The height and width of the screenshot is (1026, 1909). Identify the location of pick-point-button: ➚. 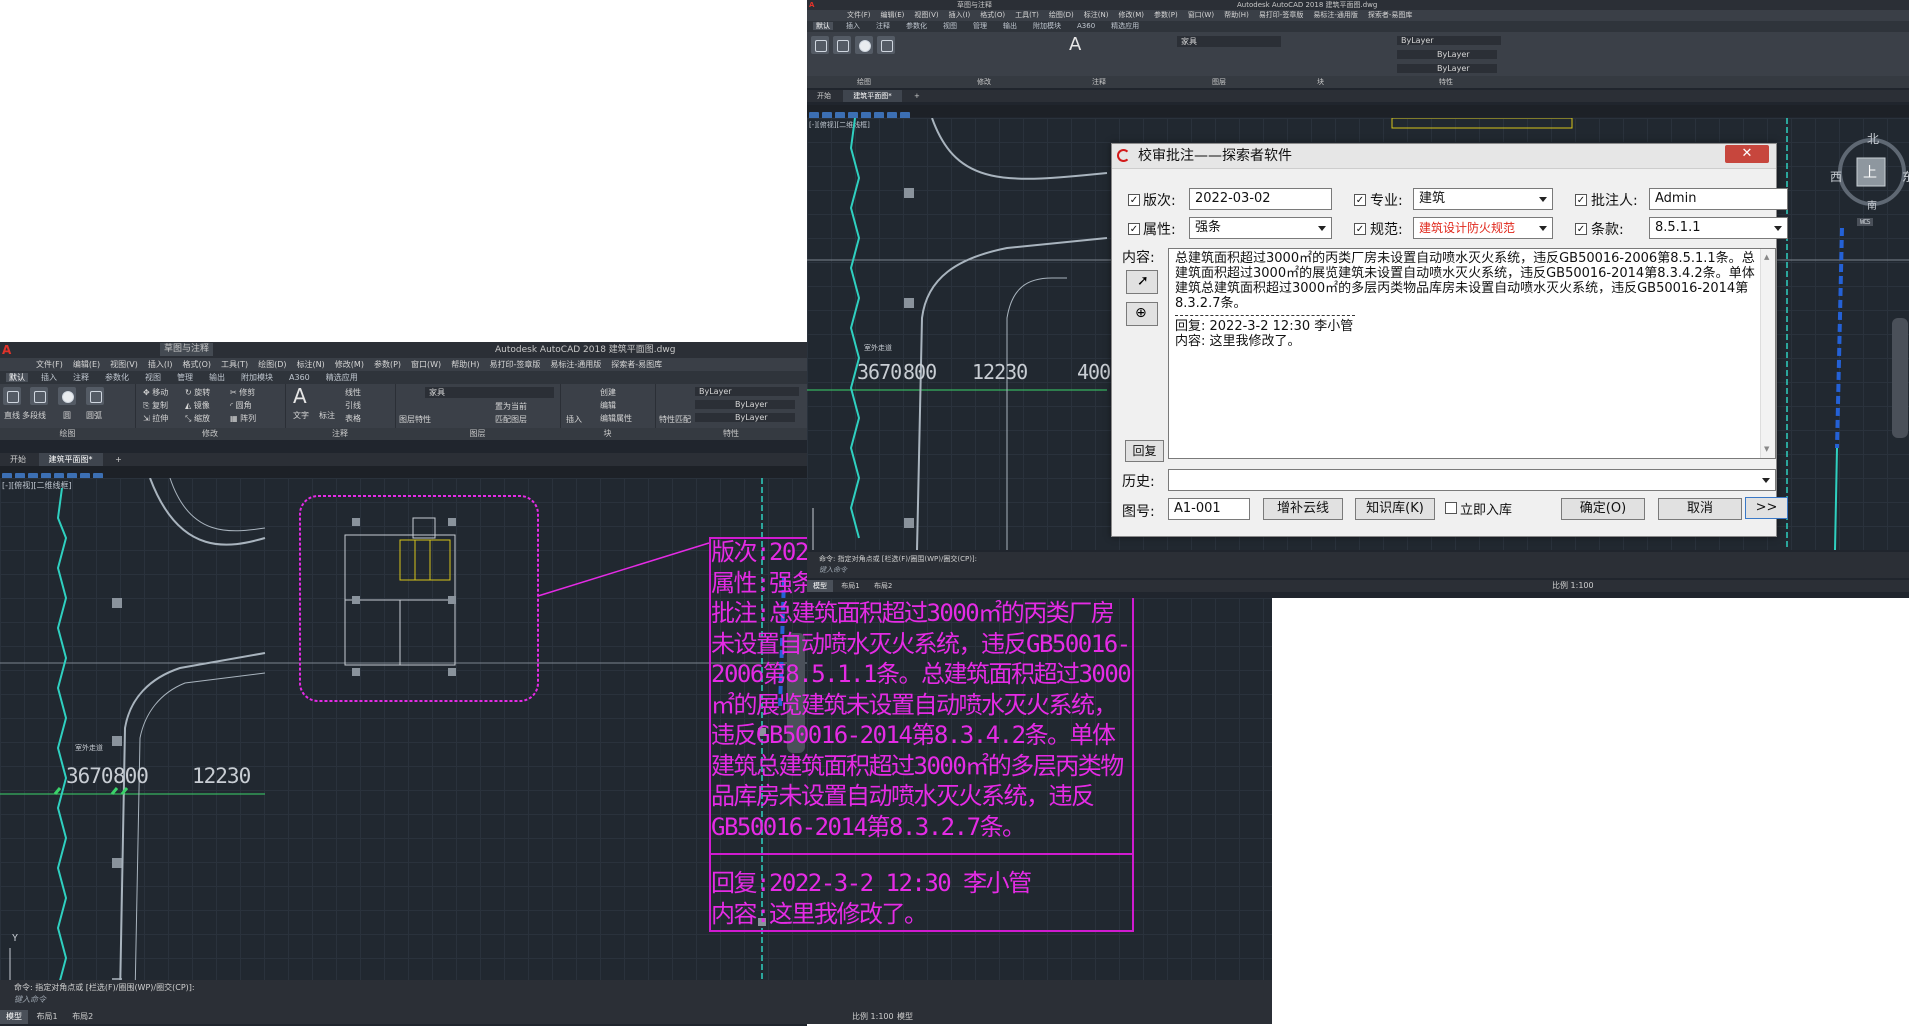
(1142, 282).